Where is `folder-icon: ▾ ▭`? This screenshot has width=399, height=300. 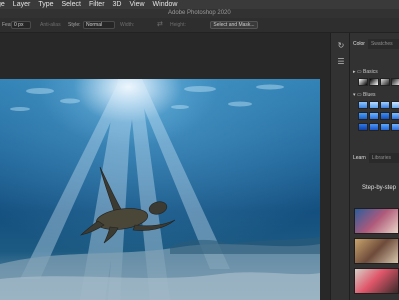 folder-icon: ▾ ▭ is located at coordinates (358, 95).